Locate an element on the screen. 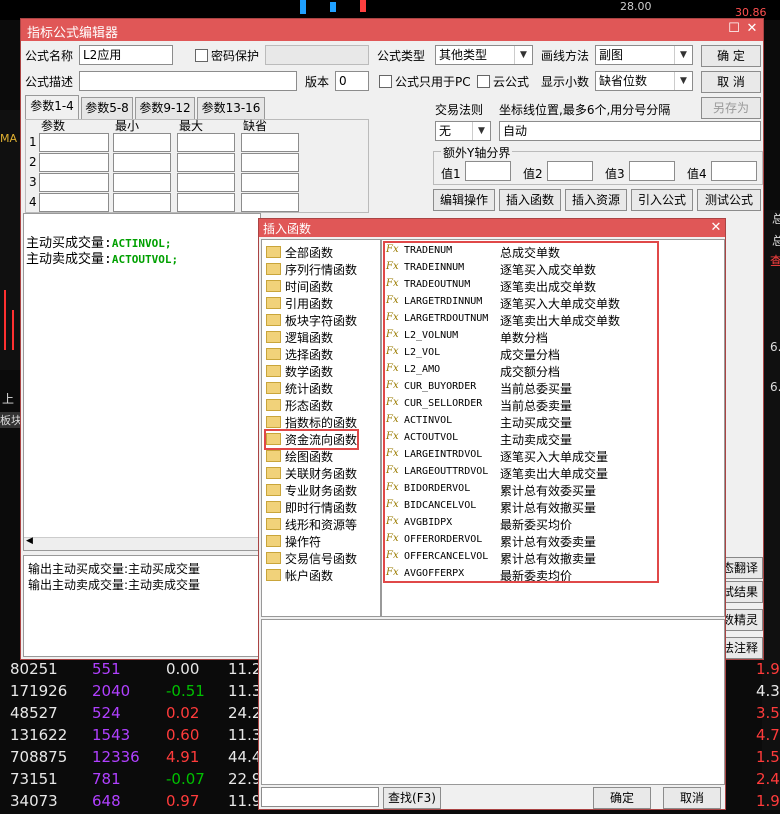 This screenshot has width=780, height=814. password-input is located at coordinates (317, 55).